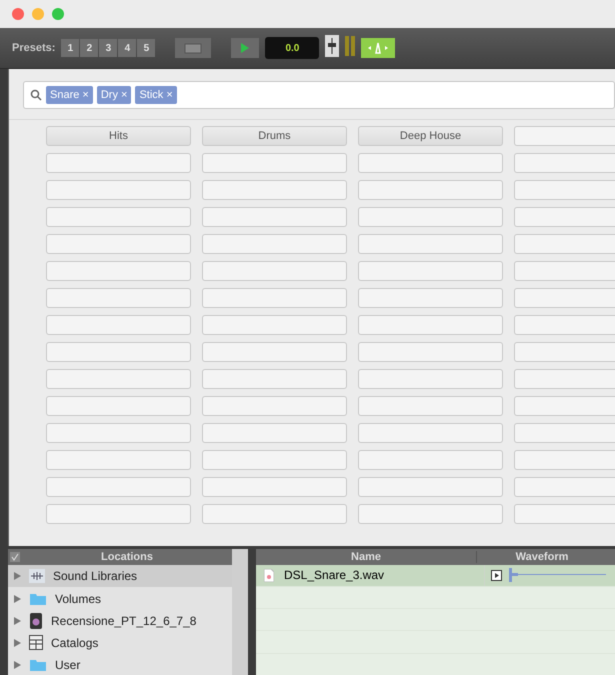 Image resolution: width=615 pixels, height=675 pixels. I want to click on file-name: DSL_Snare_3.wav, so click(334, 575).